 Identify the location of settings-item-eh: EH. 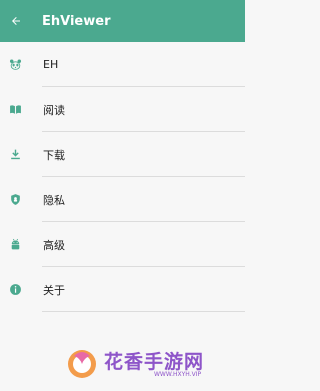
(122, 64).